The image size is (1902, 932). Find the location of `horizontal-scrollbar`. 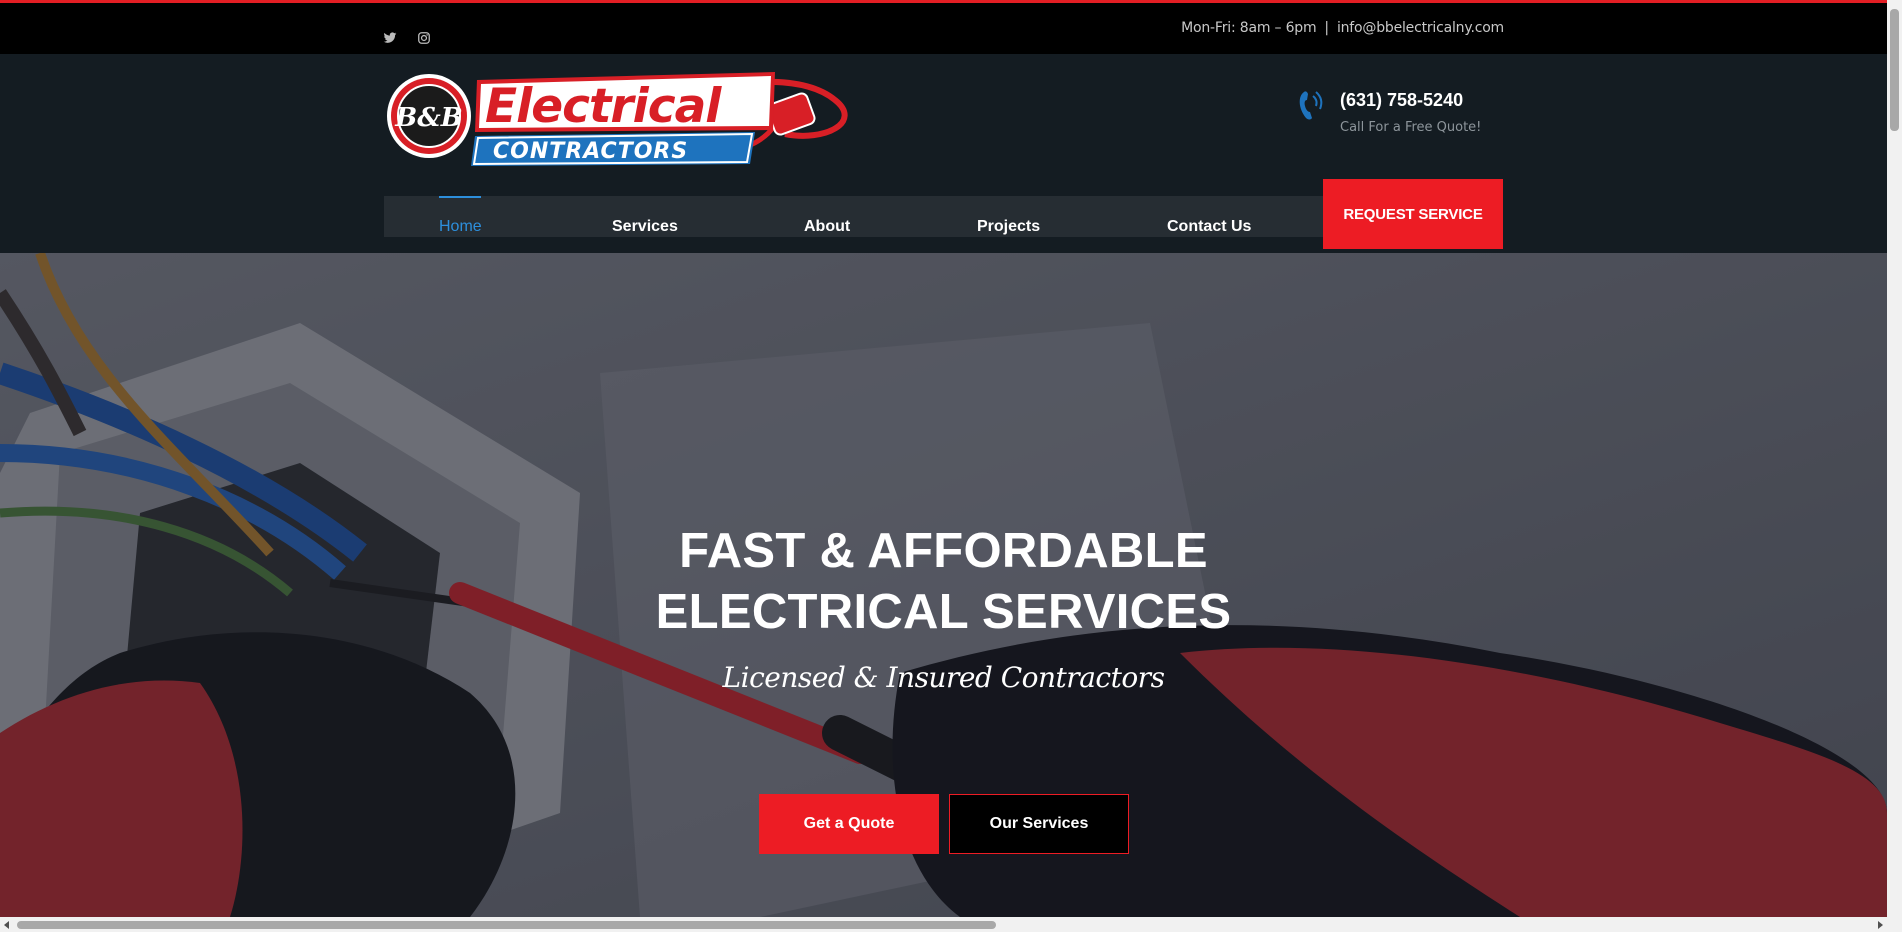

horizontal-scrollbar is located at coordinates (951, 924).